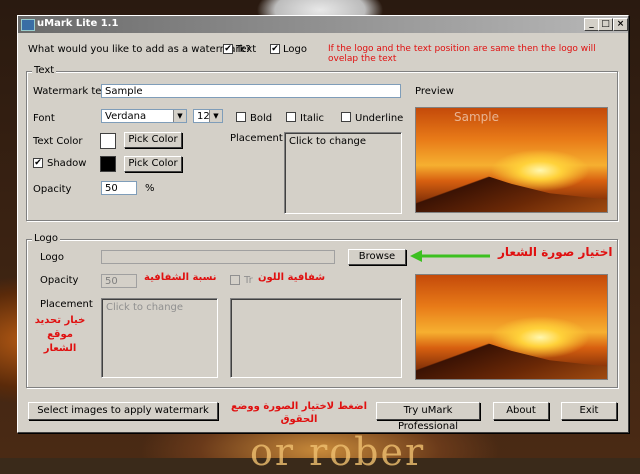 Image resolution: width=640 pixels, height=474 pixels. I want to click on logo-preview-image, so click(511, 327).